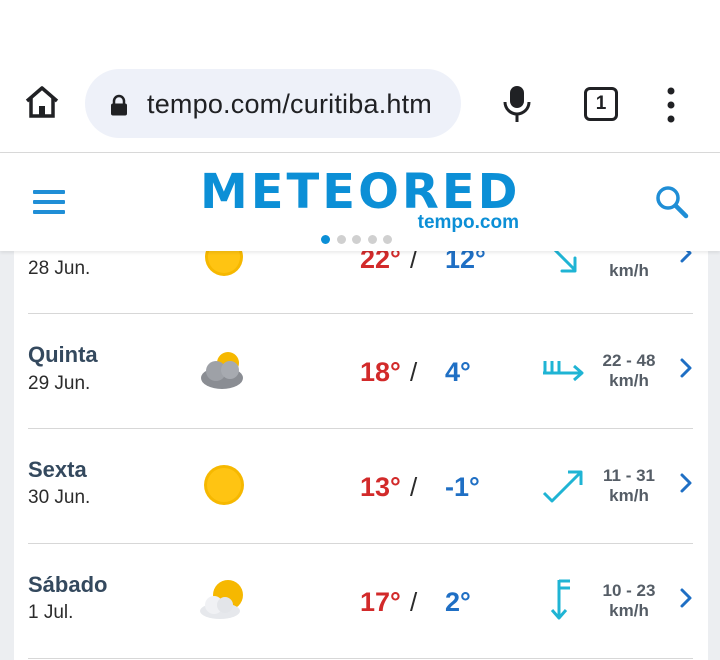  I want to click on carousel-dots, so click(361, 237).